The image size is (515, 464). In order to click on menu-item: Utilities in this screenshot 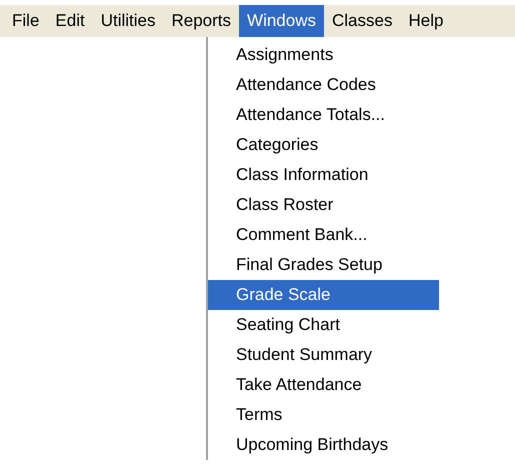, I will do `click(128, 21)`.